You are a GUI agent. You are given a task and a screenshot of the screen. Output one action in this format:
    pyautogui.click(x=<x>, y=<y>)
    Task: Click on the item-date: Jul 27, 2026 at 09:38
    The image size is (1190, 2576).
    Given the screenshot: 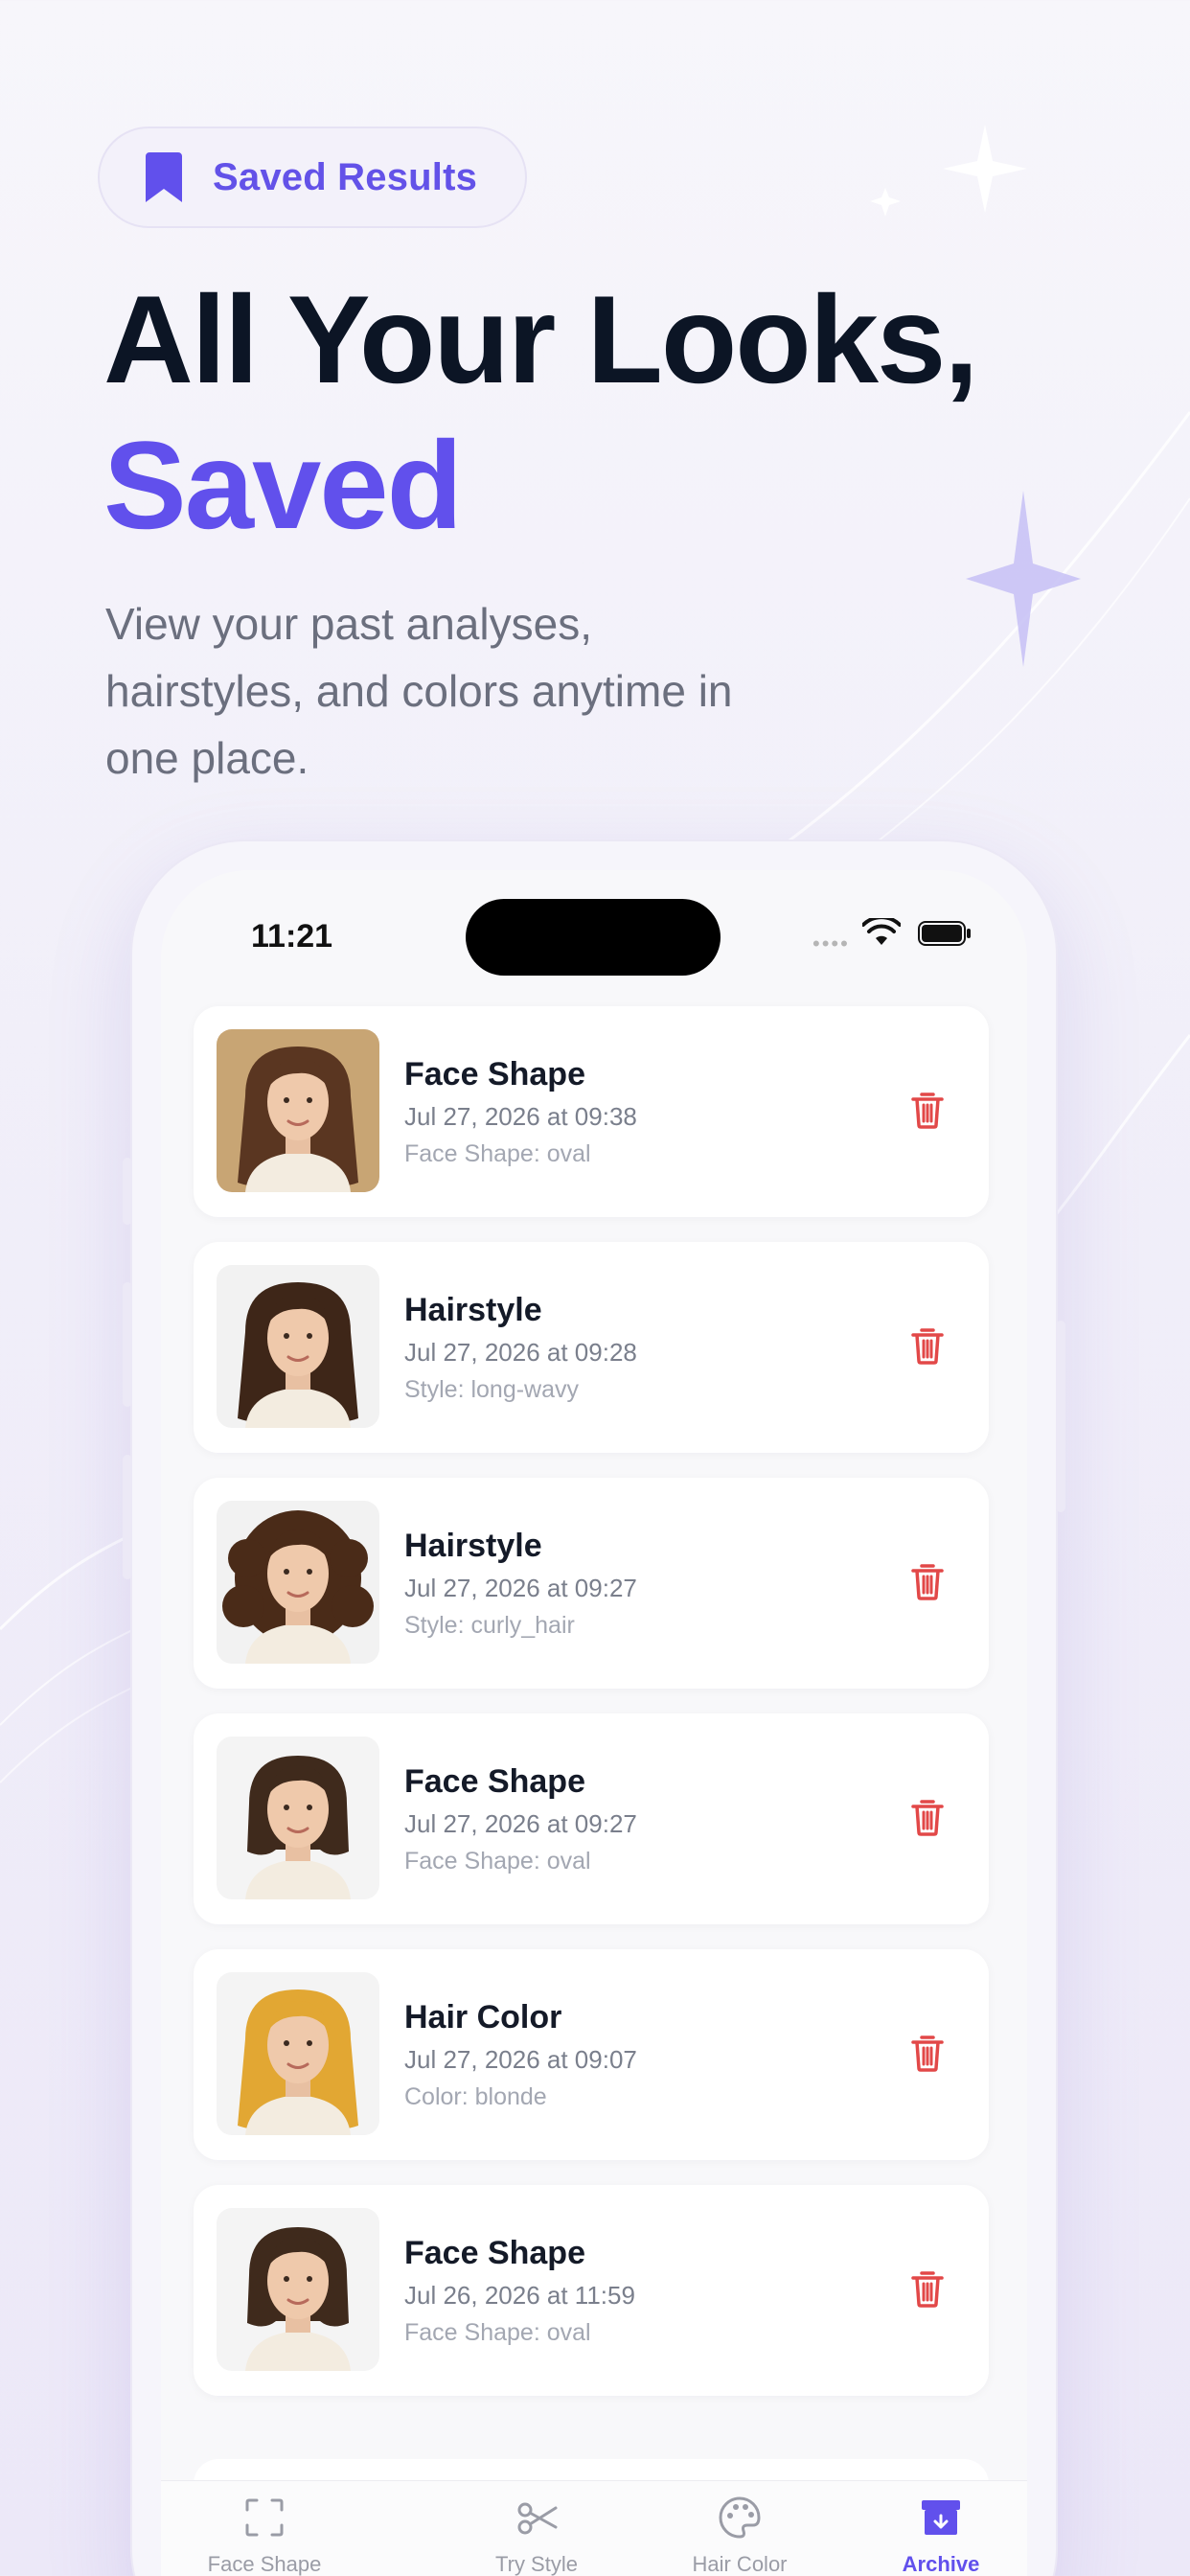 What is the action you would take?
    pyautogui.click(x=521, y=1116)
    